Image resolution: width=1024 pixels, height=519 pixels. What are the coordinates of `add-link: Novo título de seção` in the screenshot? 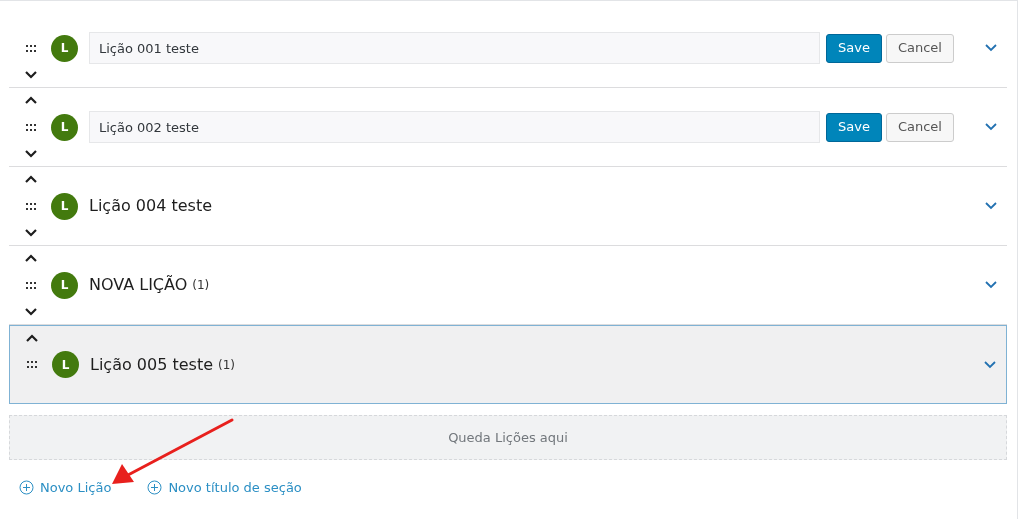 It's located at (224, 488).